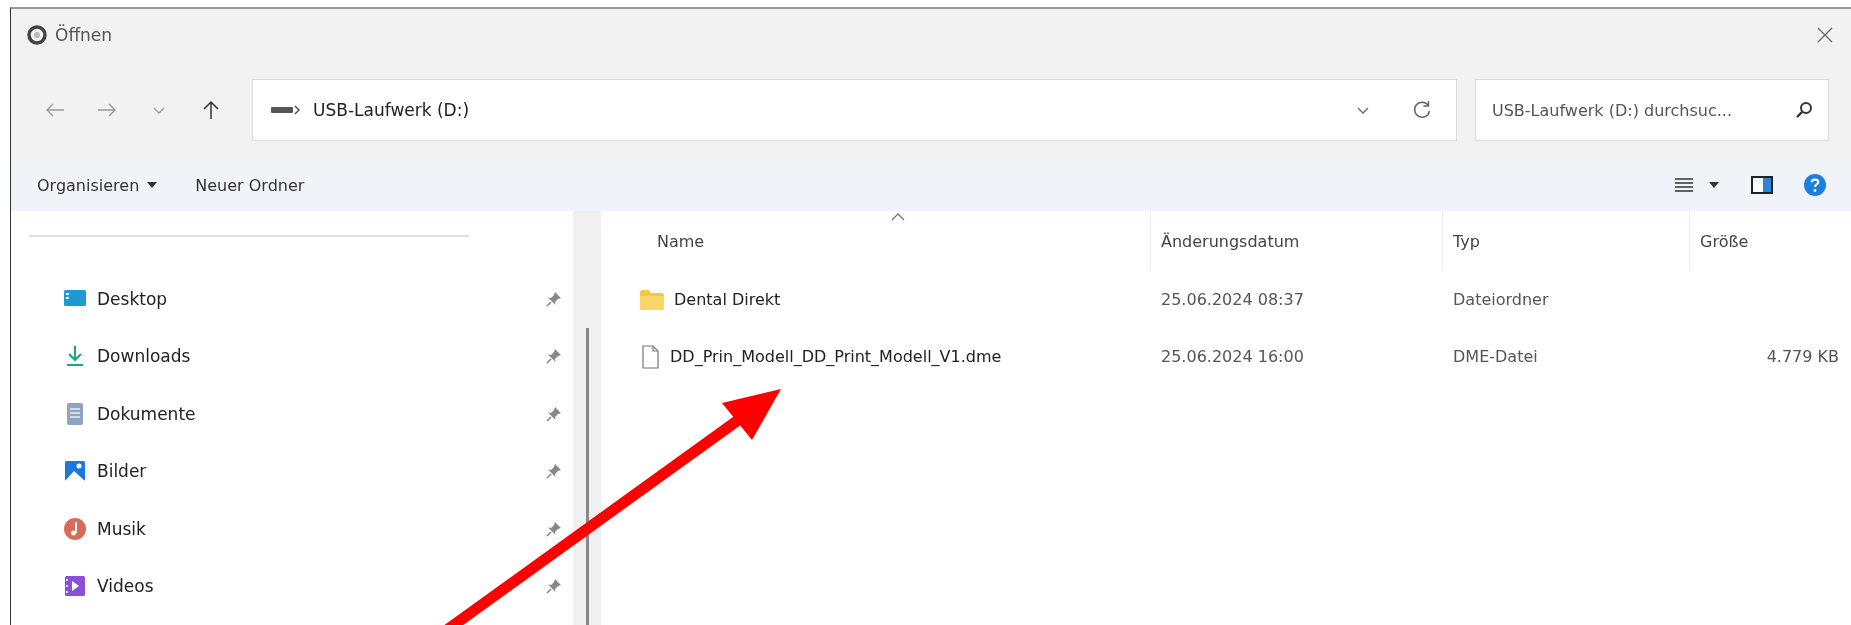 The height and width of the screenshot is (625, 1851). Describe the element at coordinates (1804, 110) in the screenshot. I see `search-icon` at that location.